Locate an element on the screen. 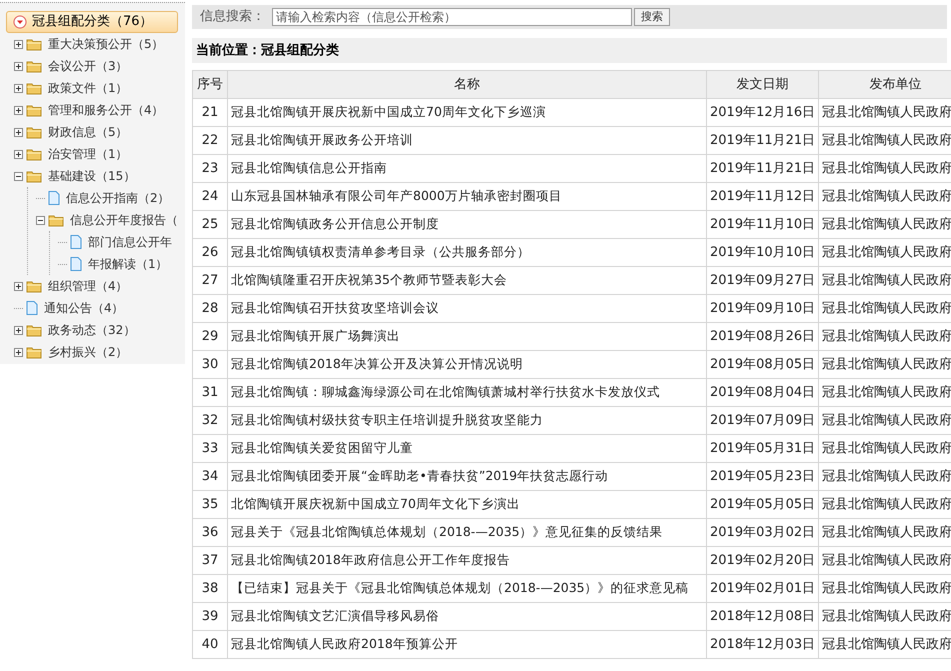 This screenshot has width=951, height=671. tree-item: 信息公开指南（2） is located at coordinates (118, 198).